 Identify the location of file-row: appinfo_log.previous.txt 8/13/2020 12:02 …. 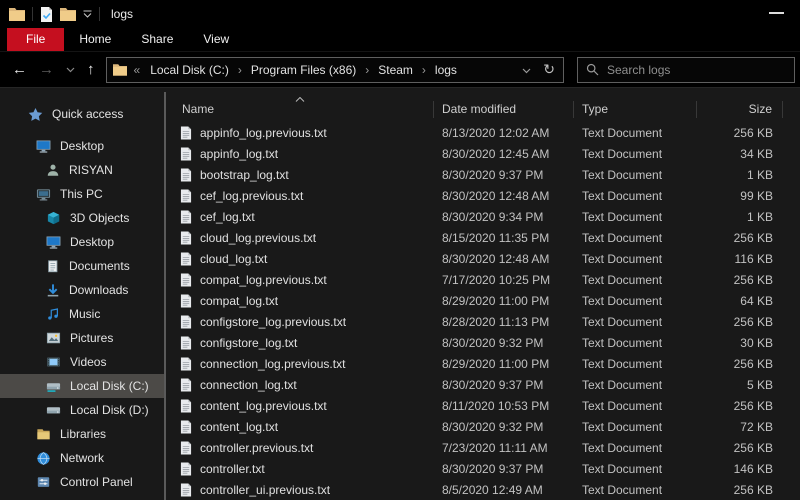
(483, 132).